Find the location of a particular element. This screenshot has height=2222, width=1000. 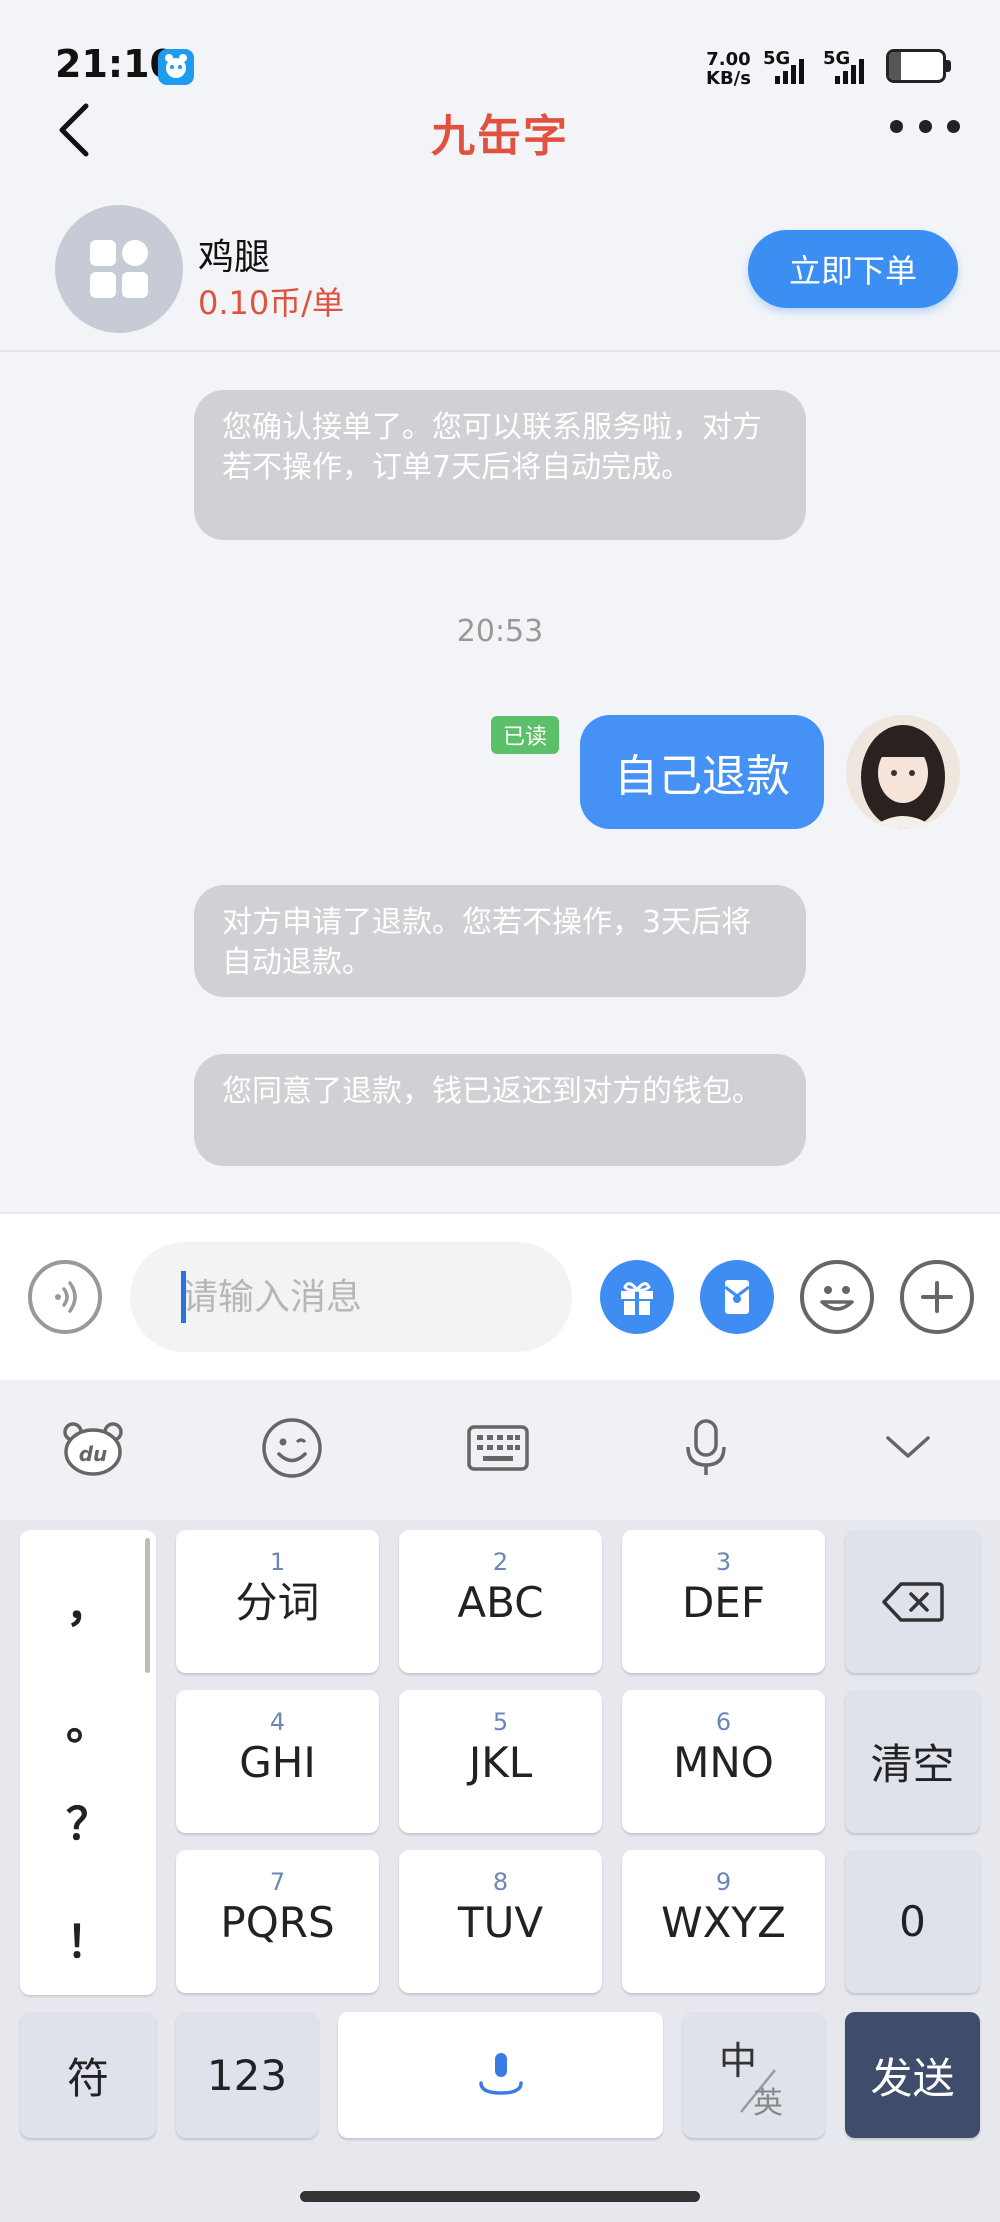

keyboard-icon is located at coordinates (498, 1448).